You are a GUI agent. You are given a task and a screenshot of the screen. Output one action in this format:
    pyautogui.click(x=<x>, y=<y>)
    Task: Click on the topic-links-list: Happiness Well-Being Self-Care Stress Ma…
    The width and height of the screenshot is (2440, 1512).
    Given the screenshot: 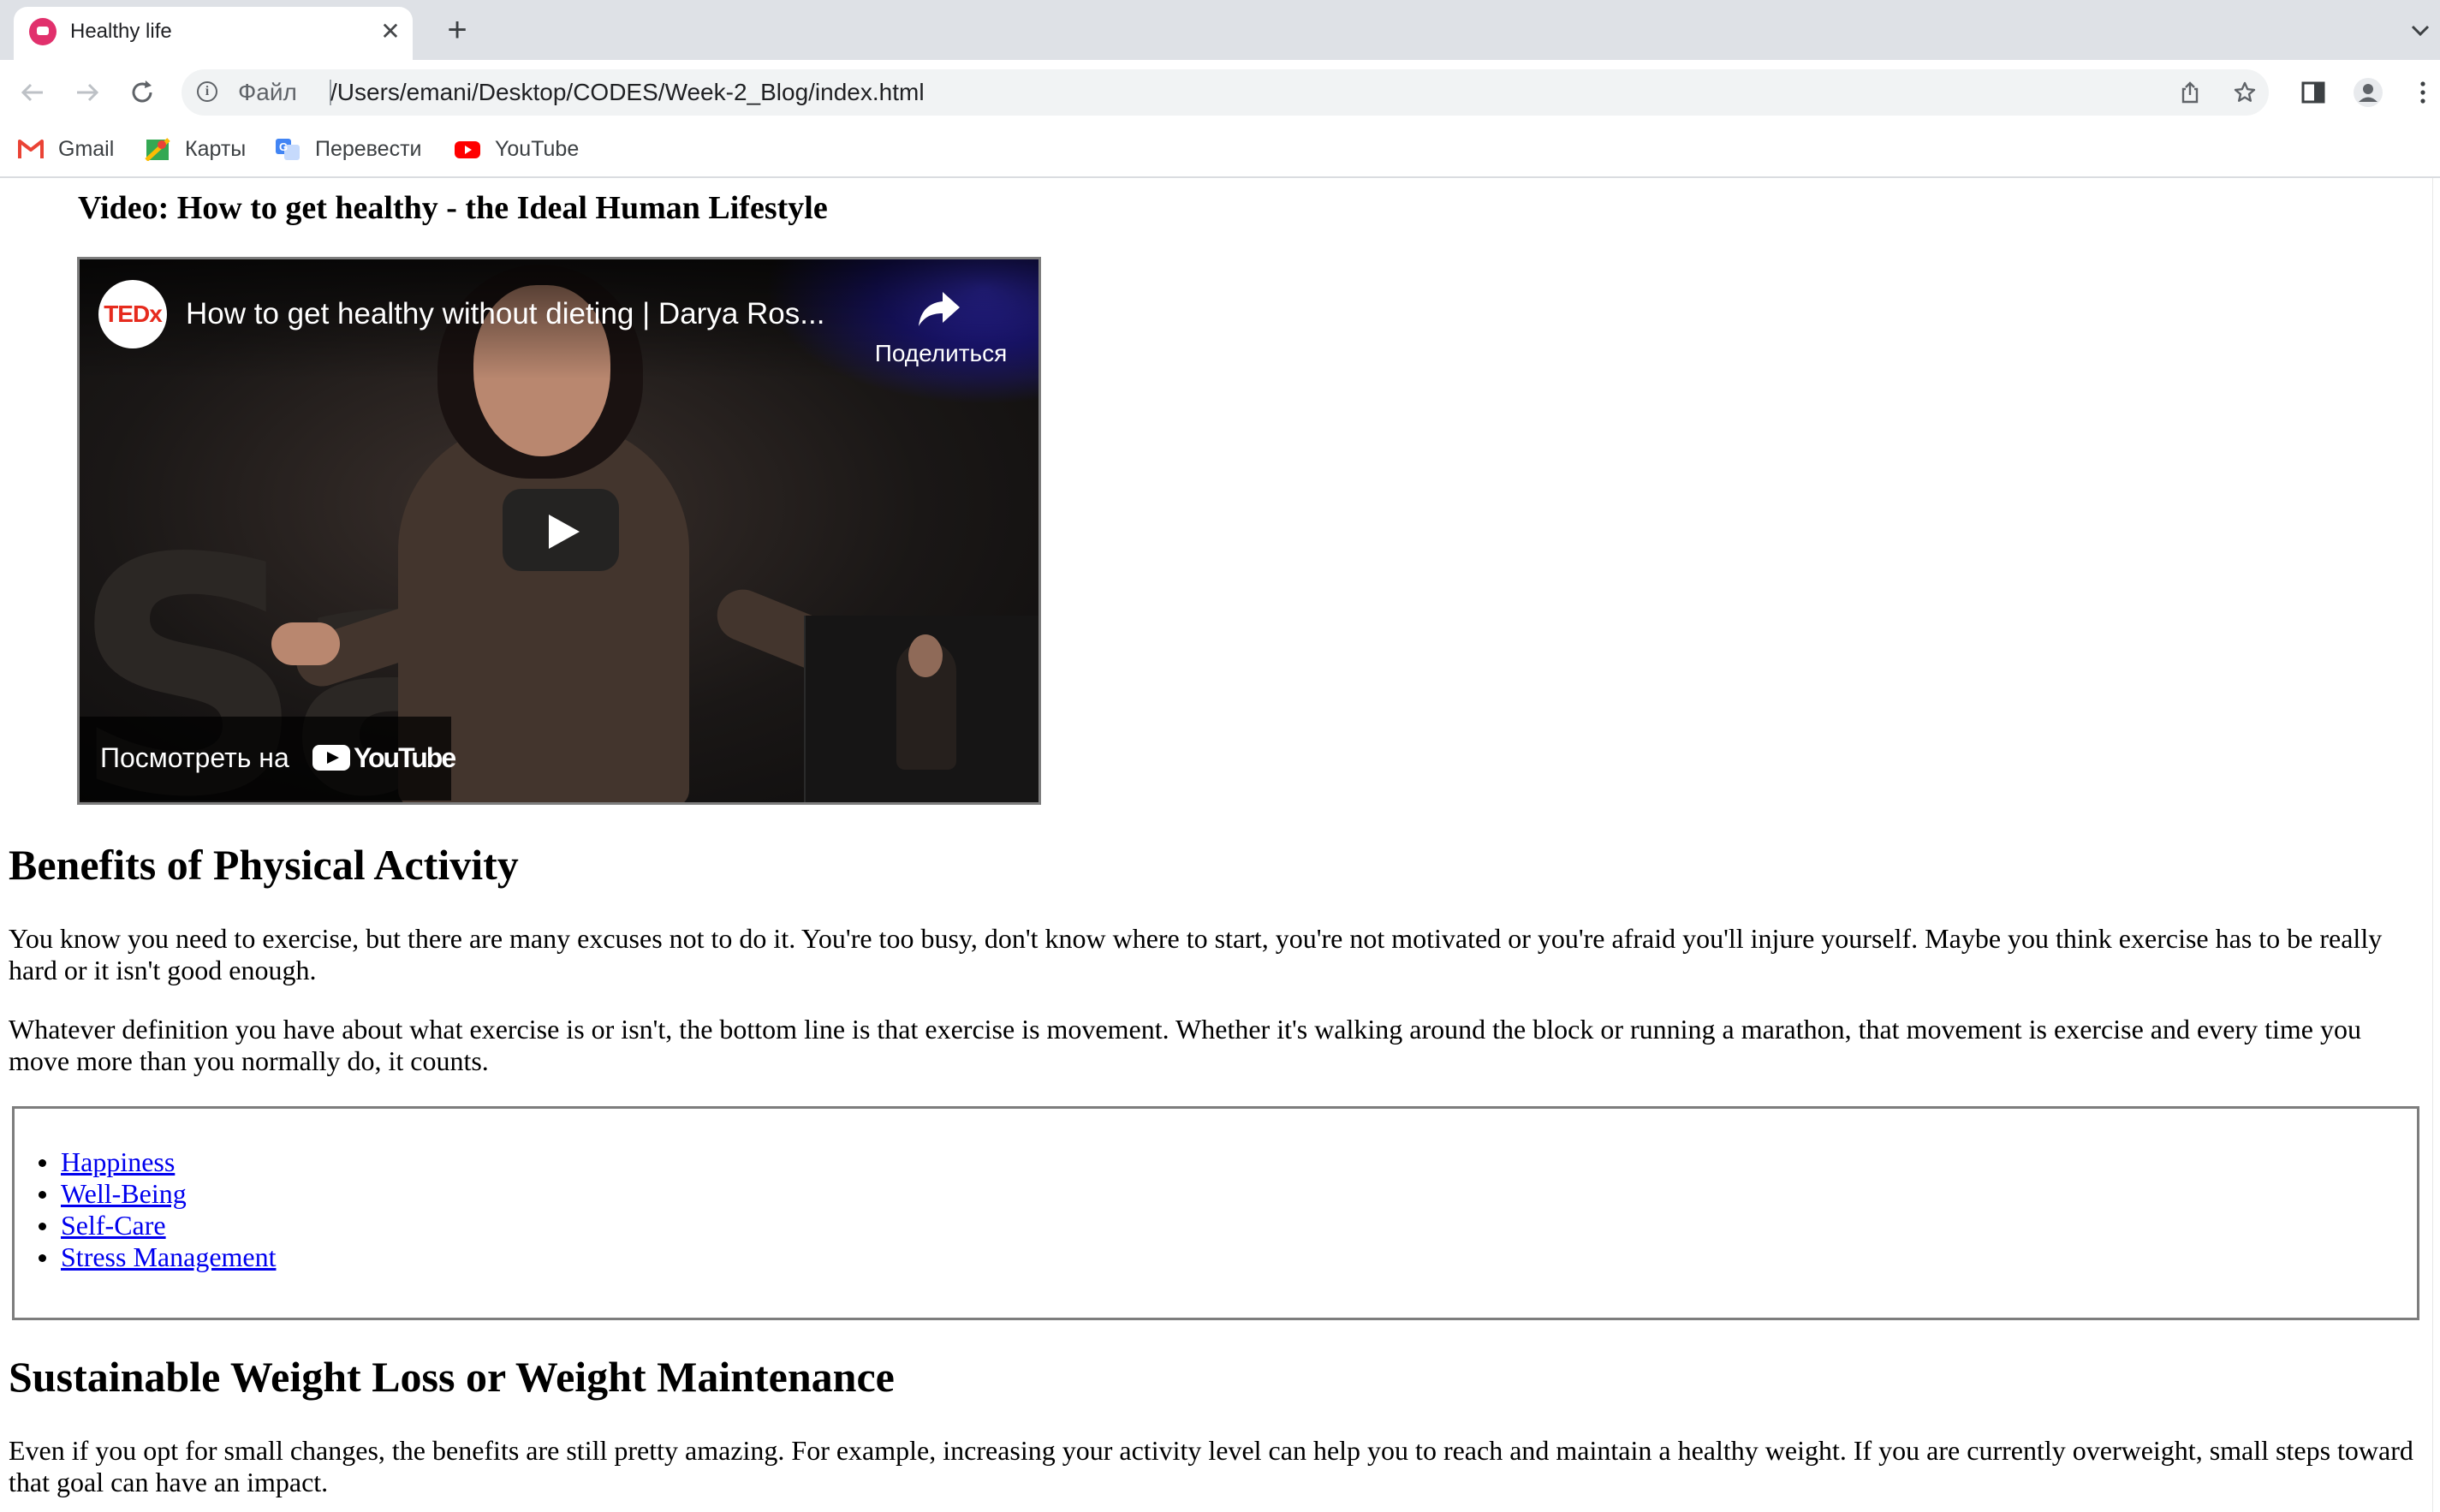 What is the action you would take?
    pyautogui.click(x=158, y=1209)
    